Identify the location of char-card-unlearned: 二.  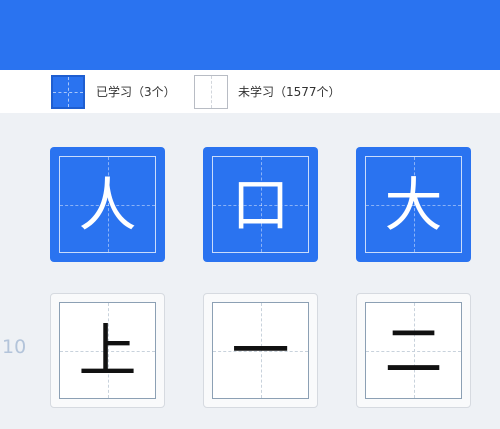
(413, 350).